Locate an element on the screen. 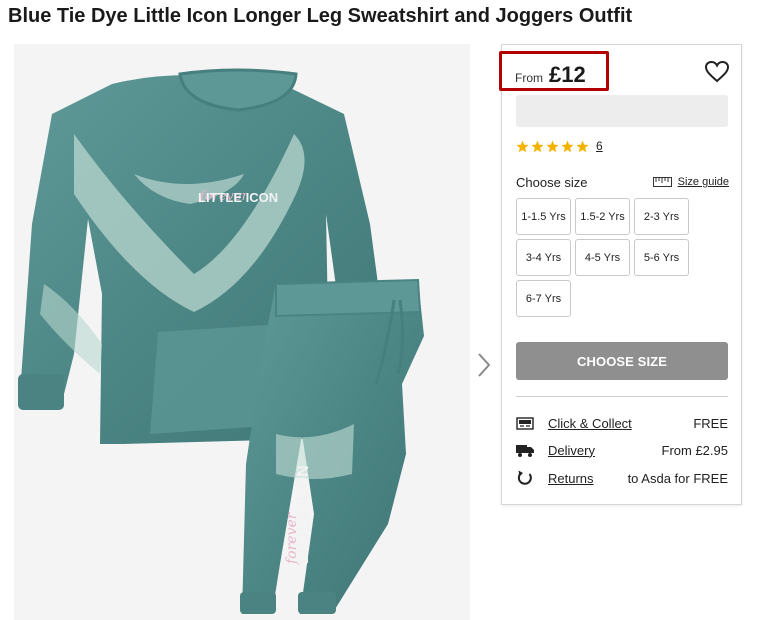 This screenshot has height=620, width=762. price-from-label: From is located at coordinates (529, 78).